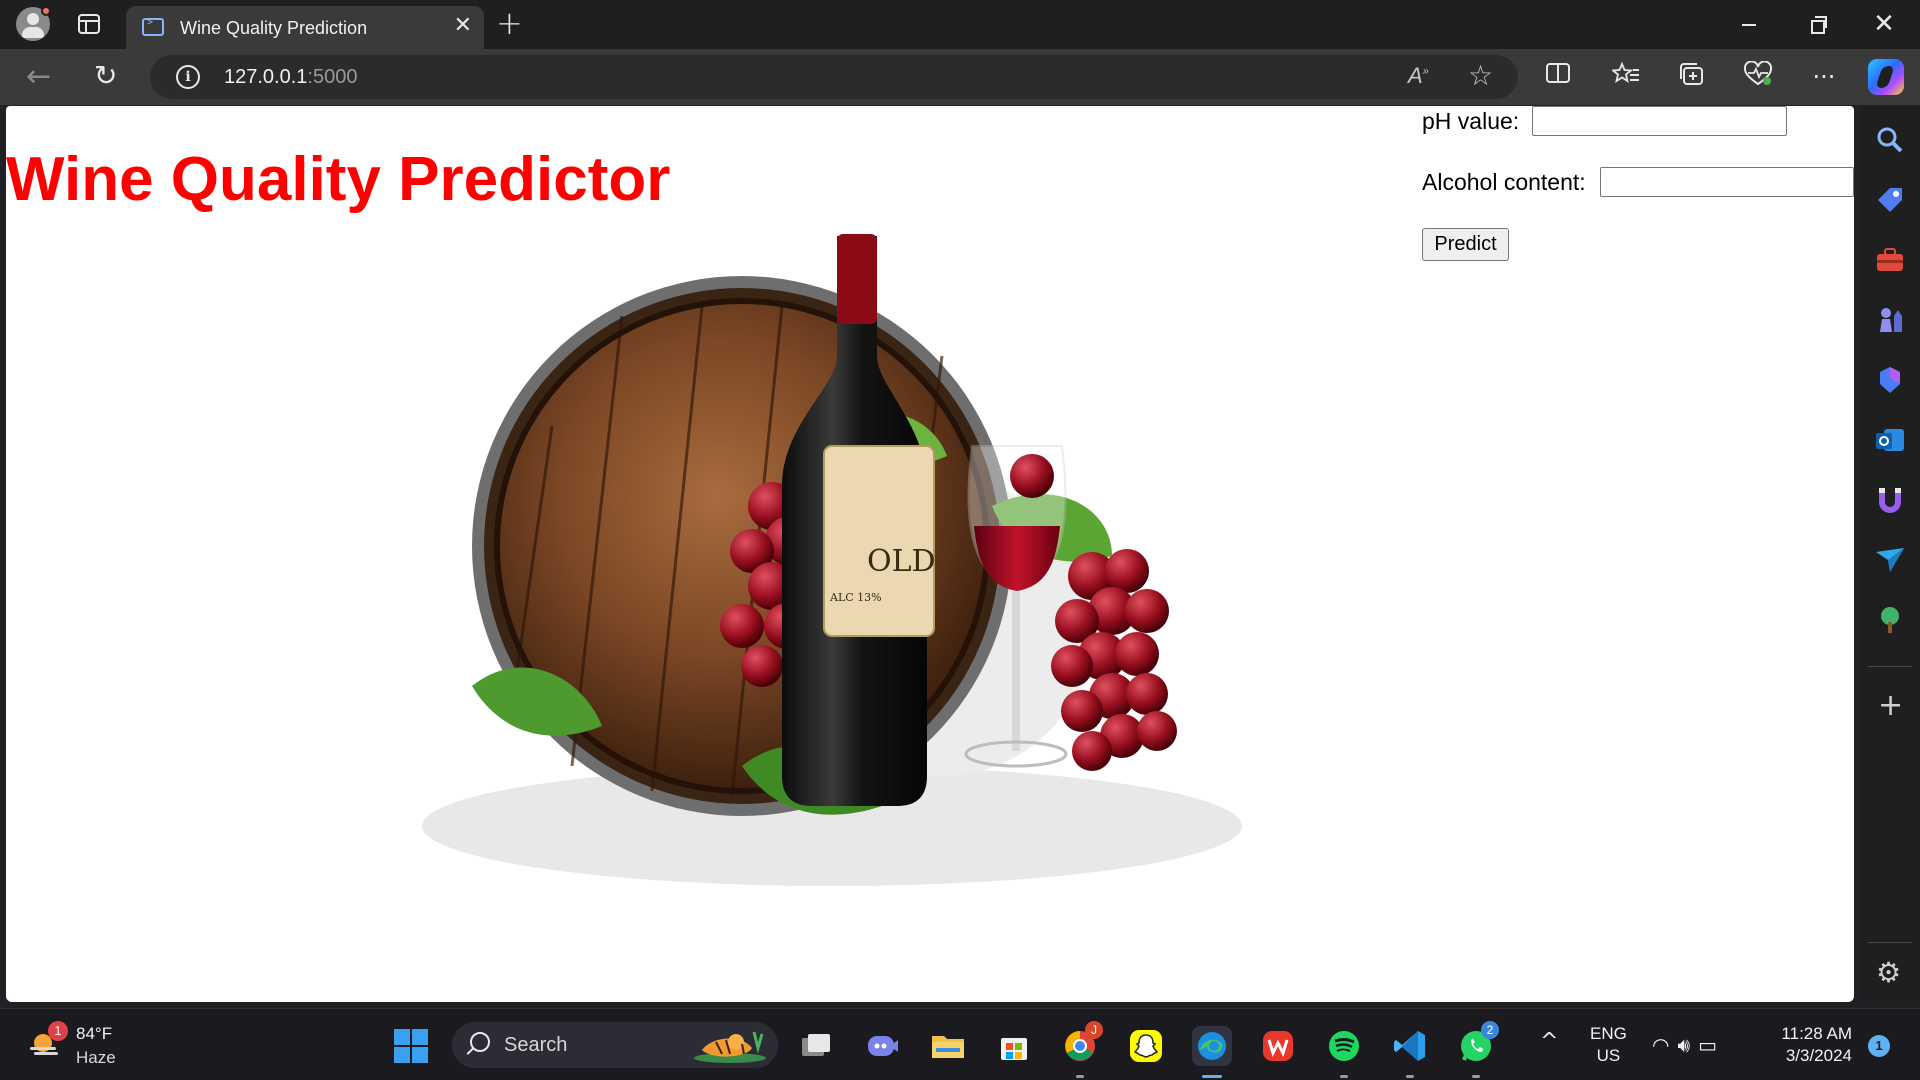  I want to click on file-explorer-icon, so click(948, 1046).